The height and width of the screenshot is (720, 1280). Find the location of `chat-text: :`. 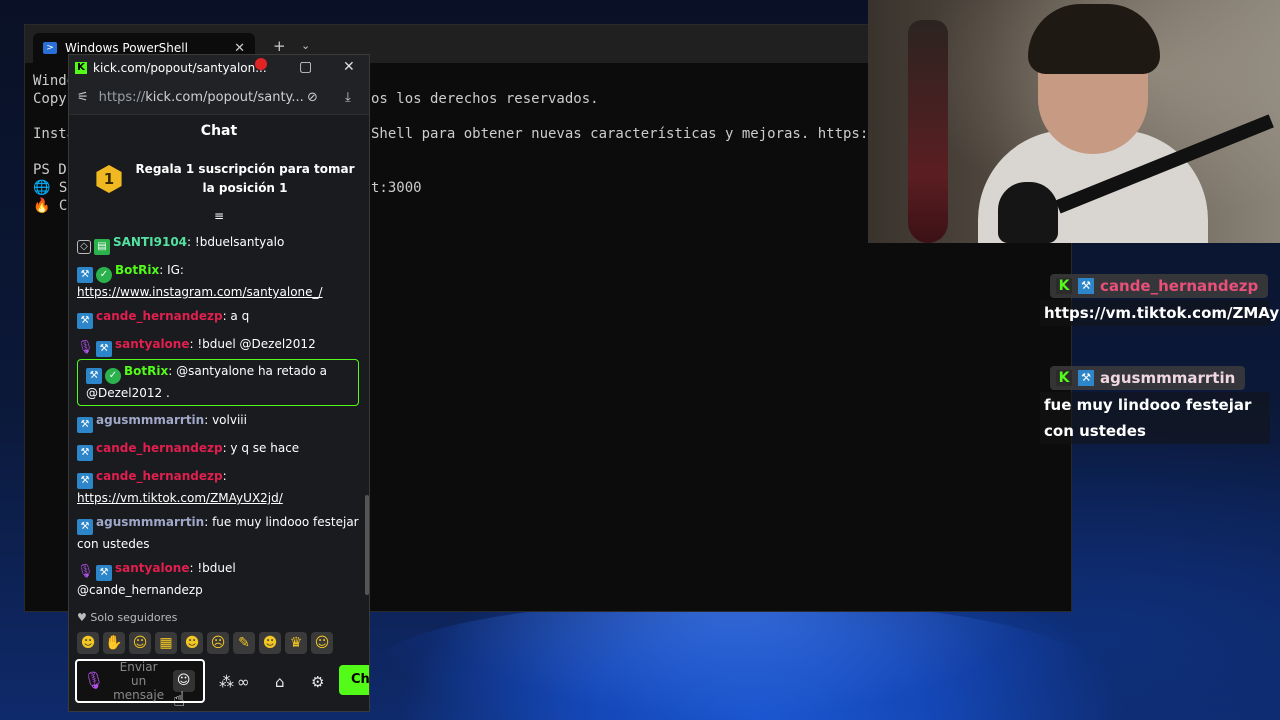

chat-text: : is located at coordinates (224, 476).